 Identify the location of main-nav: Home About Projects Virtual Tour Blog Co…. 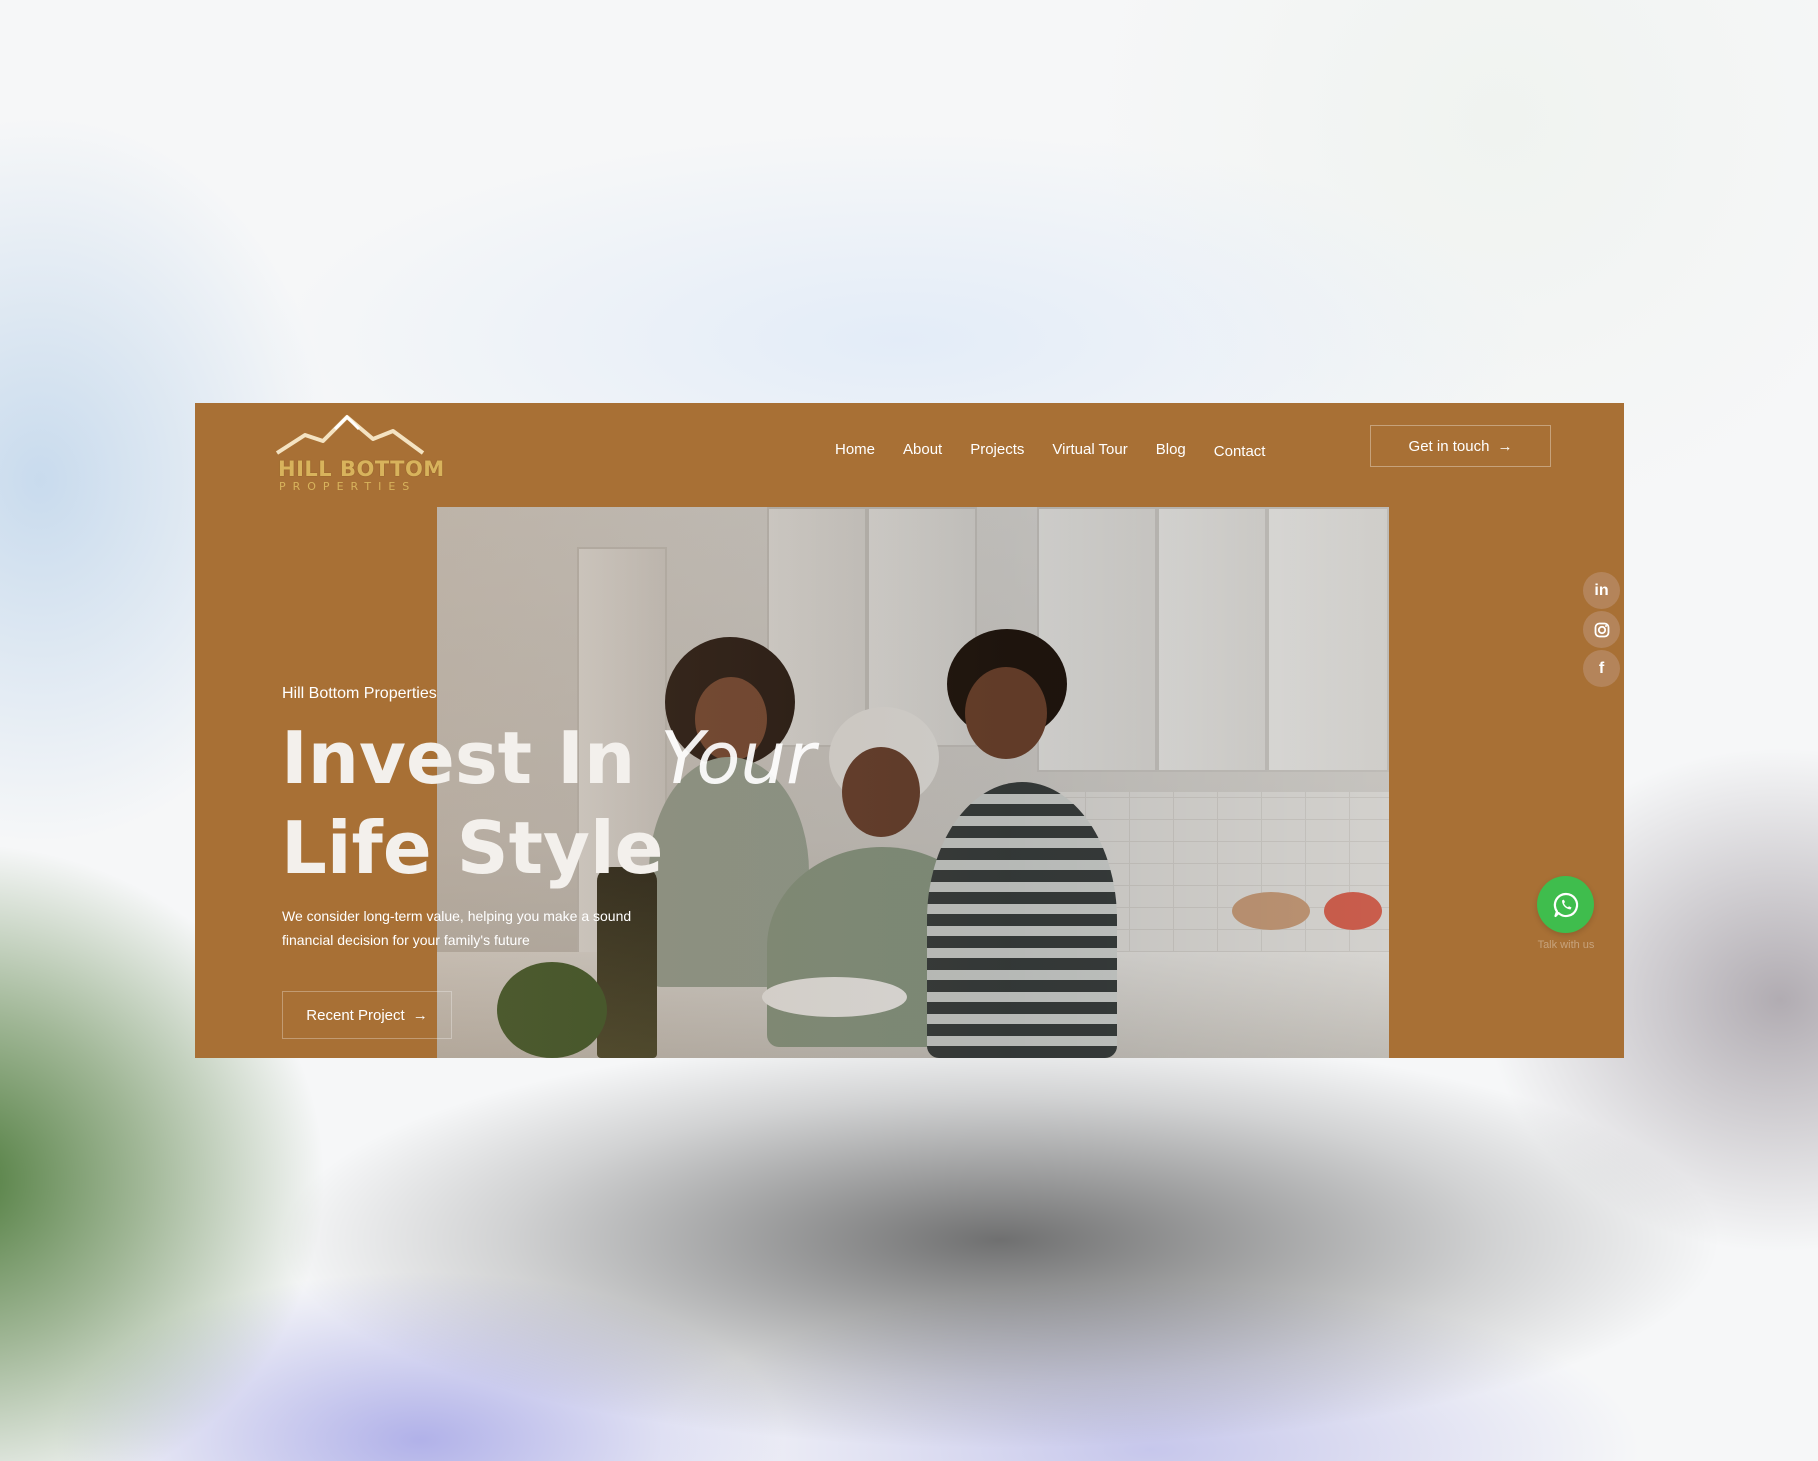
(1064, 450).